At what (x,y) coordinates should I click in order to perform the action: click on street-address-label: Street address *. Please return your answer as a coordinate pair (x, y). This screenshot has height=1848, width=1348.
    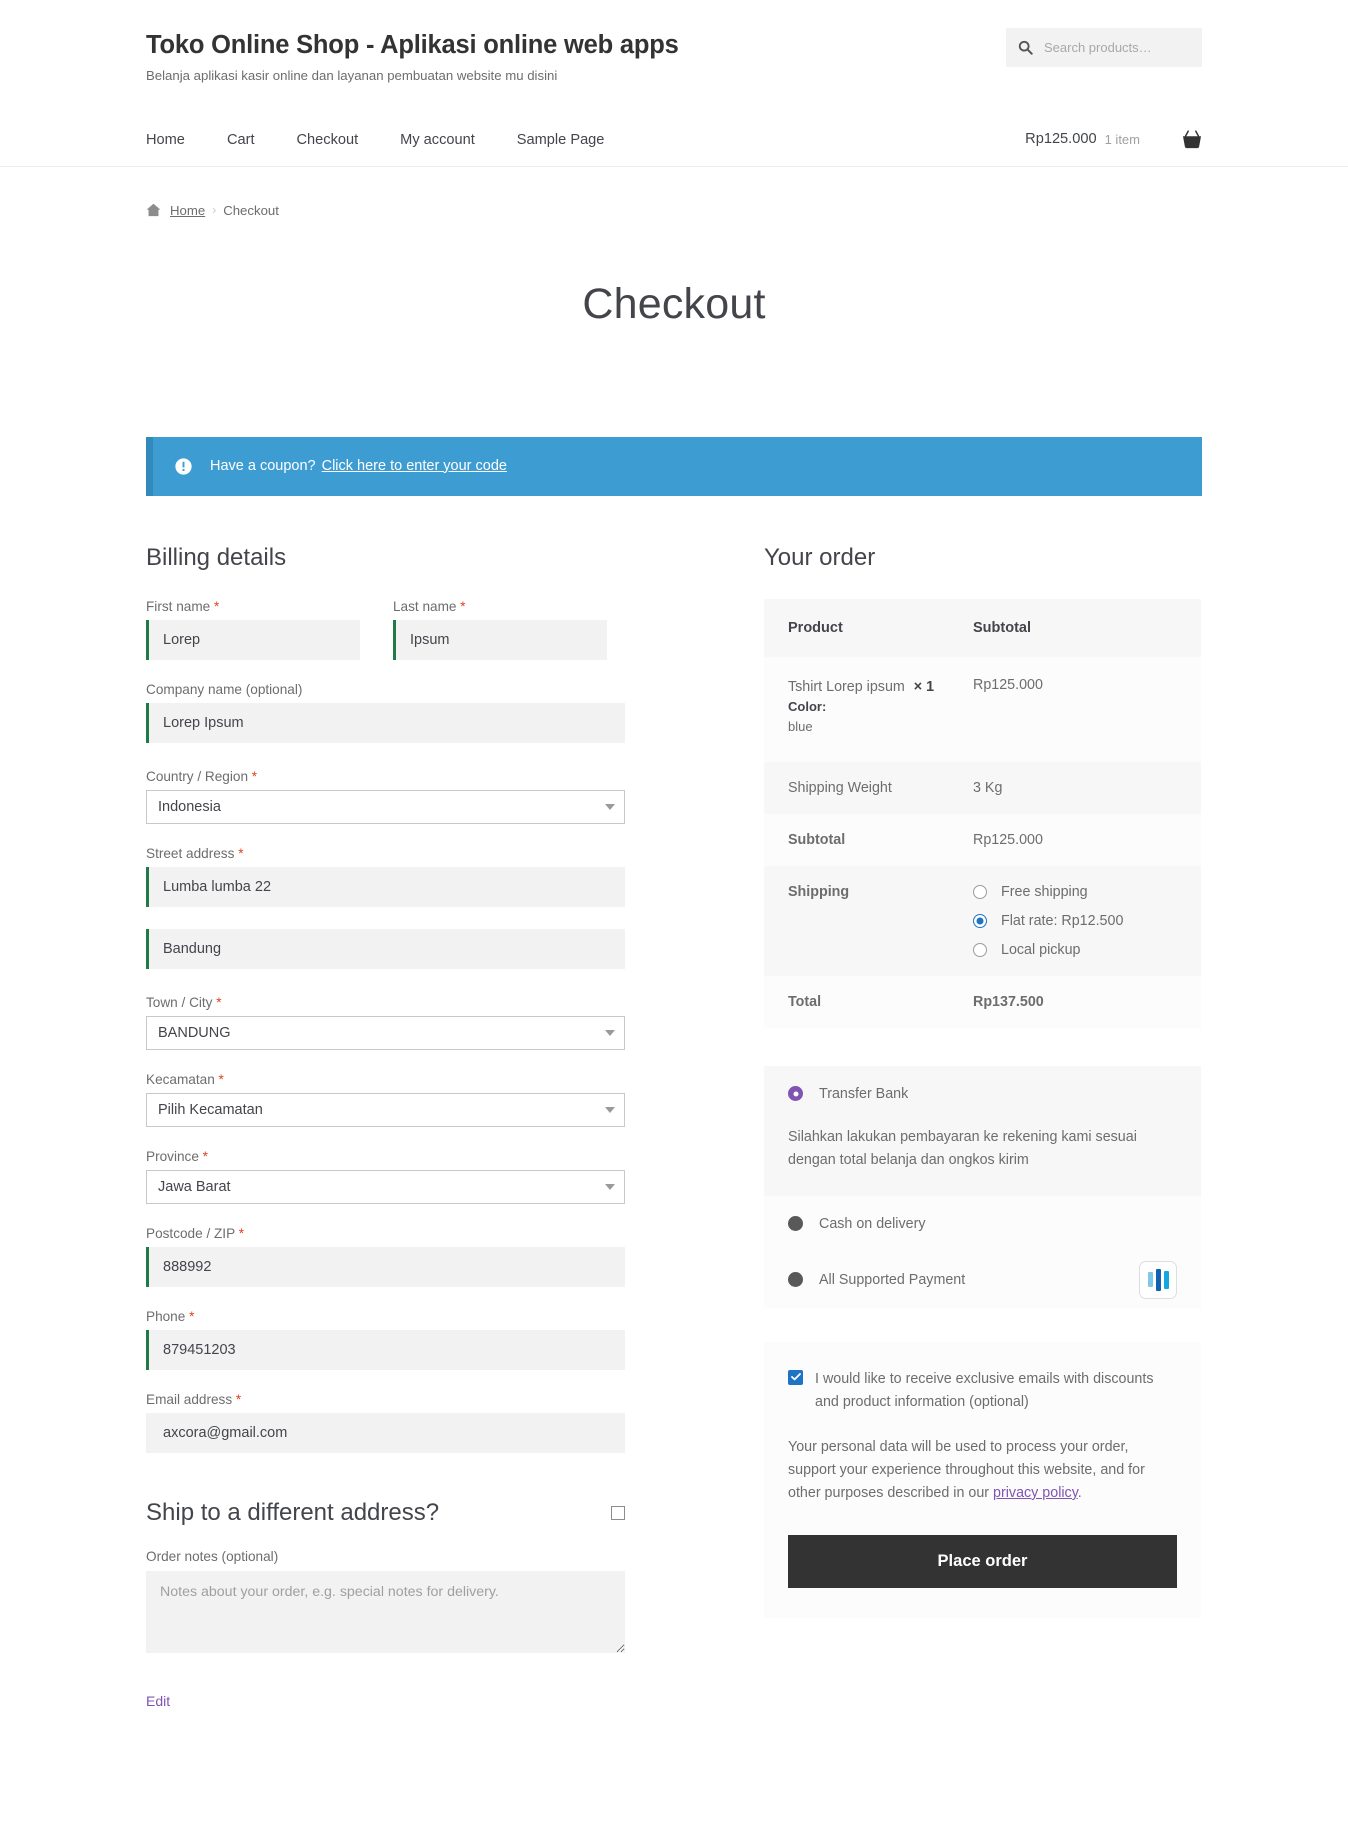
    Looking at the image, I should click on (385, 853).